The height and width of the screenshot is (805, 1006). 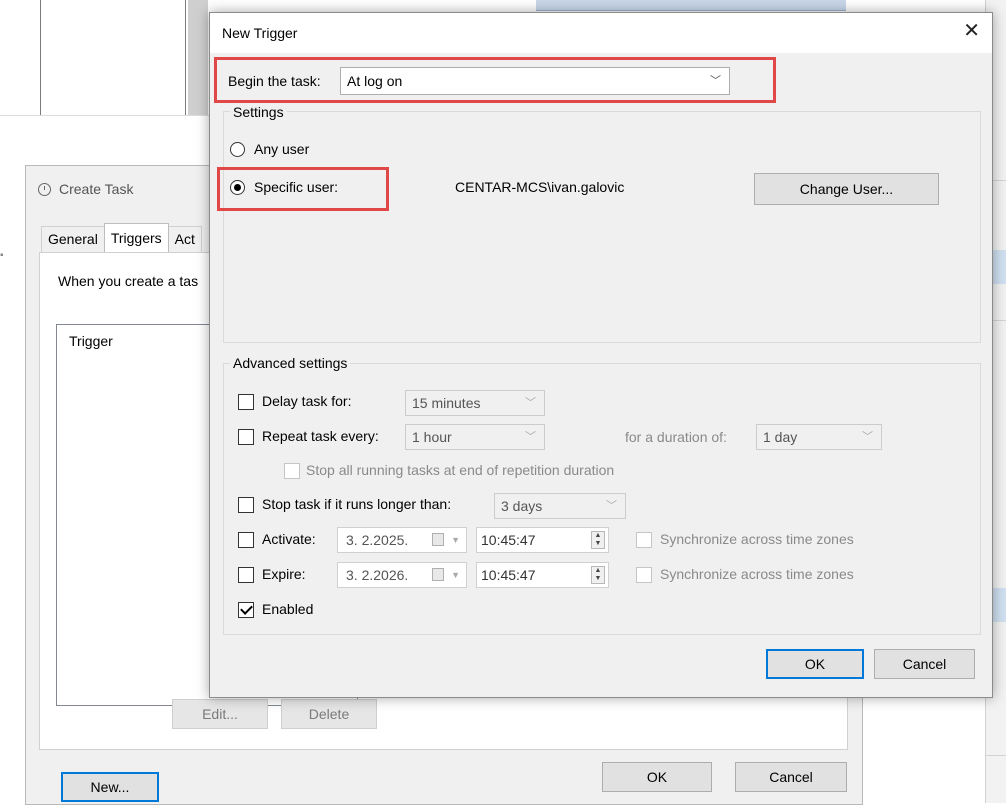 What do you see at coordinates (356, 504) in the screenshot?
I see `stop-longer-label: Stop task if it runs longer than:` at bounding box center [356, 504].